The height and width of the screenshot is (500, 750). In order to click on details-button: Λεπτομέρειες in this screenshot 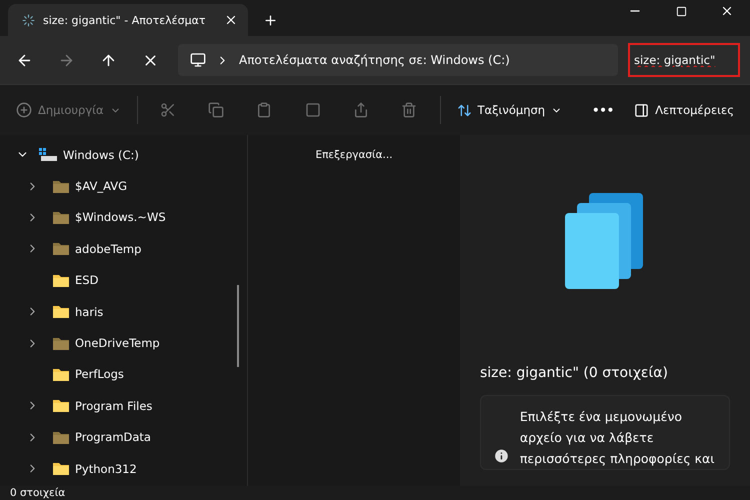, I will do `click(684, 110)`.